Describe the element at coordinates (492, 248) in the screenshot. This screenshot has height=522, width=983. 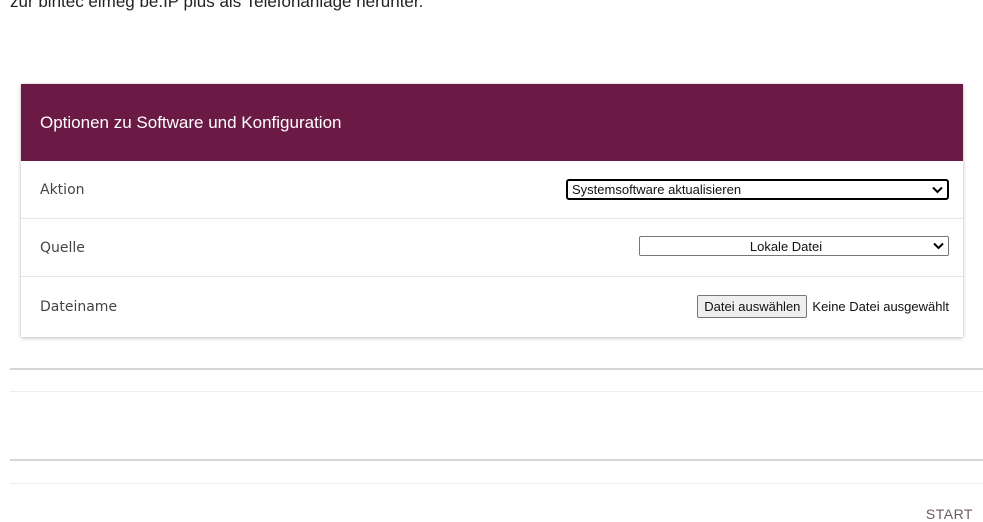
I see `row-quelle: Quelle Lokale Datei` at that location.